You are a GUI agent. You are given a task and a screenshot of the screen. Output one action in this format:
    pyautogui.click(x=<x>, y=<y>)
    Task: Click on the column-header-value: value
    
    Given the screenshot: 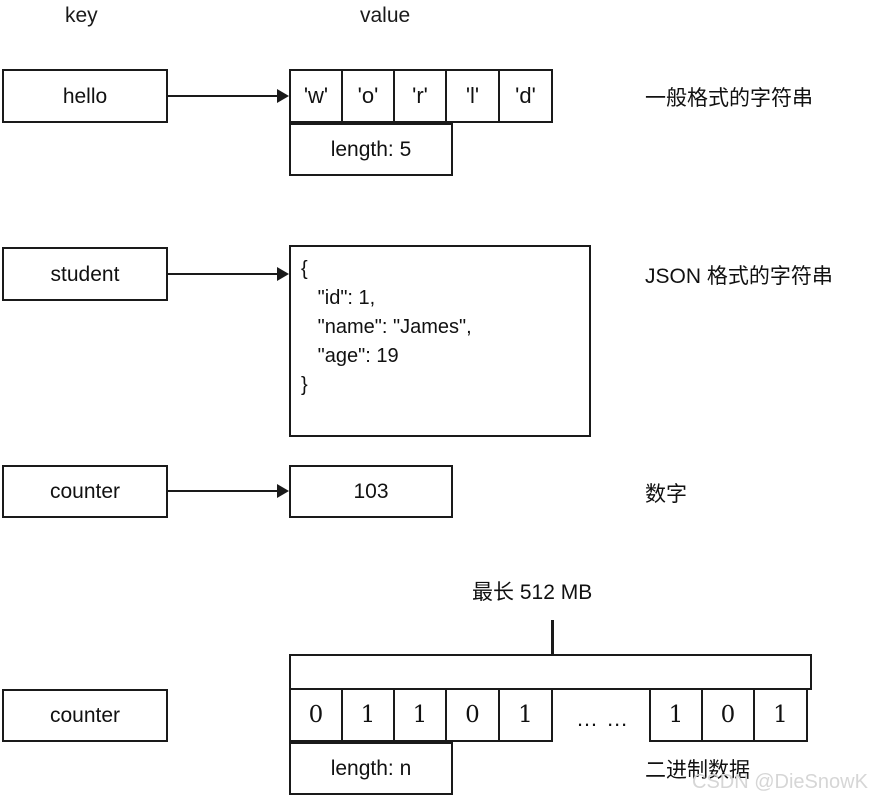 What is the action you would take?
    pyautogui.click(x=385, y=15)
    